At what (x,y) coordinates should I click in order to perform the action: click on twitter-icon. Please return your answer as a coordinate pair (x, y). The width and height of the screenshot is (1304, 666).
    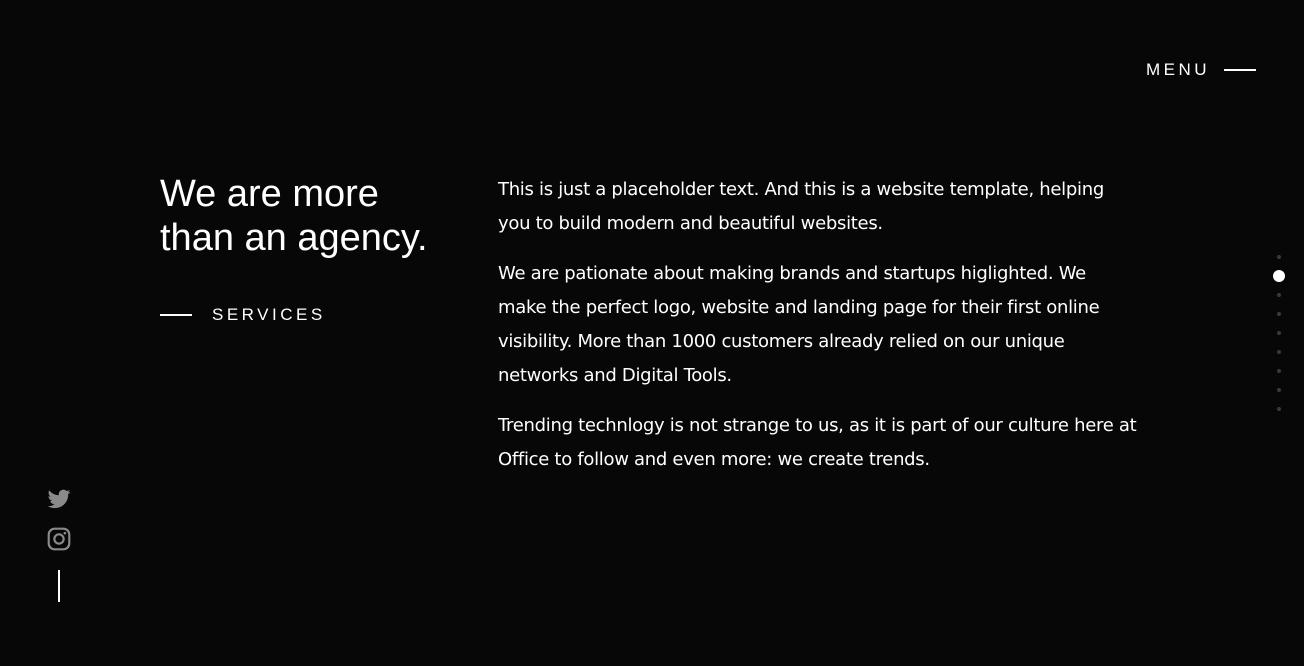
    Looking at the image, I should click on (59, 499).